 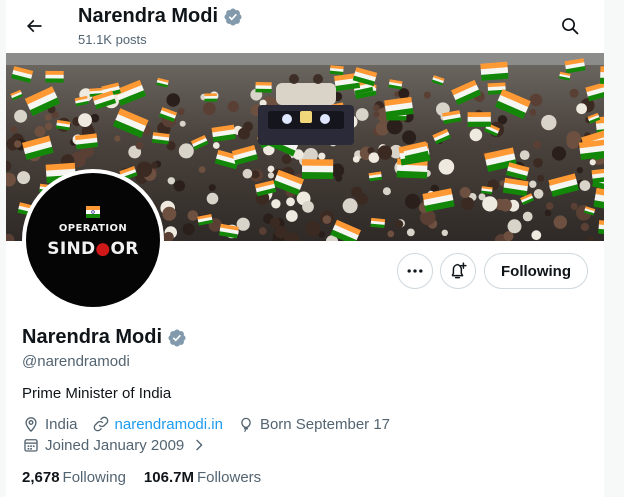 I want to click on profile-joined-row: Joined January 2009, so click(x=121, y=445).